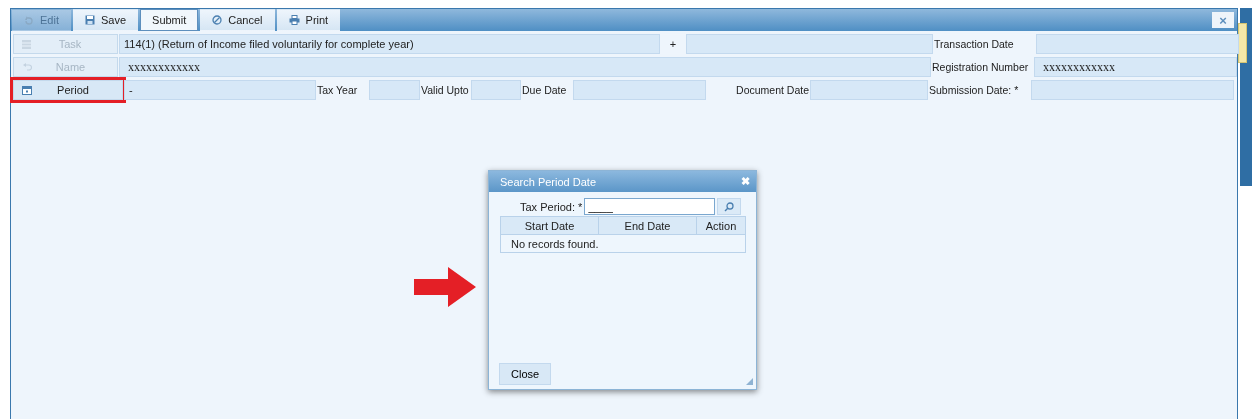 The height and width of the screenshot is (419, 1256). Describe the element at coordinates (525, 374) in the screenshot. I see `close-button: Close` at that location.